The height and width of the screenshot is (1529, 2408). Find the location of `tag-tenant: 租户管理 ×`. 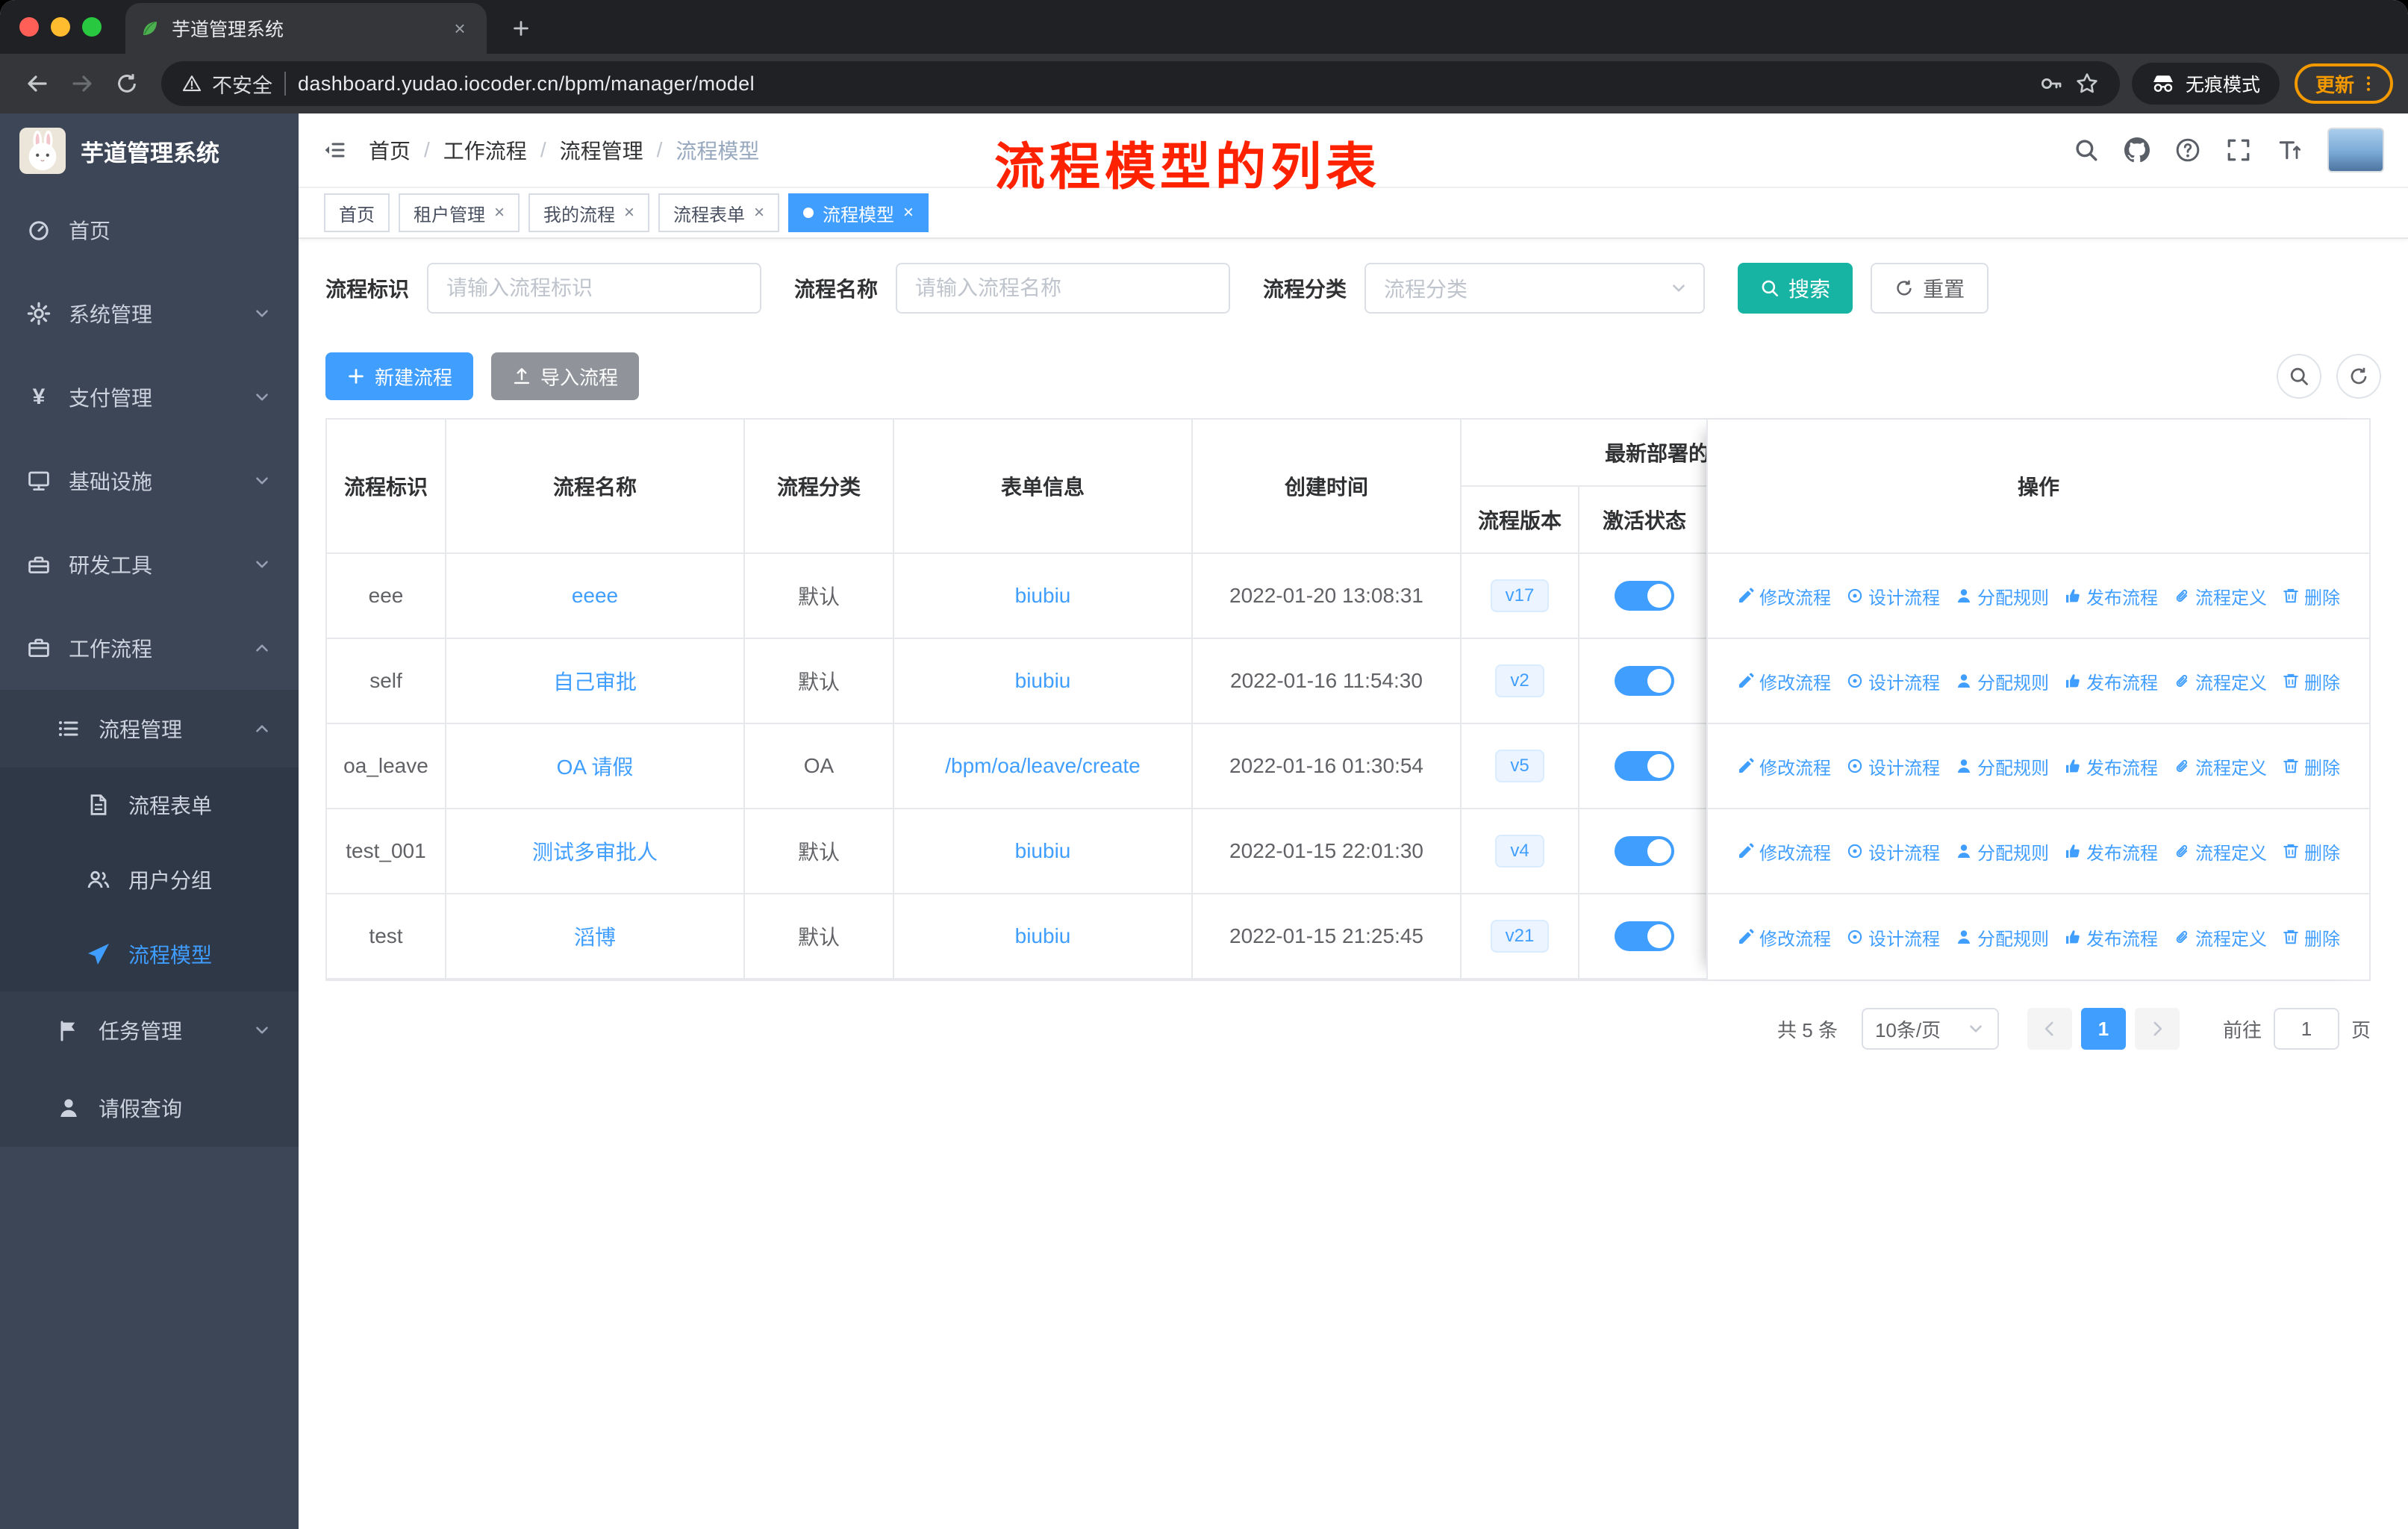

tag-tenant: 租户管理 × is located at coordinates (459, 213).